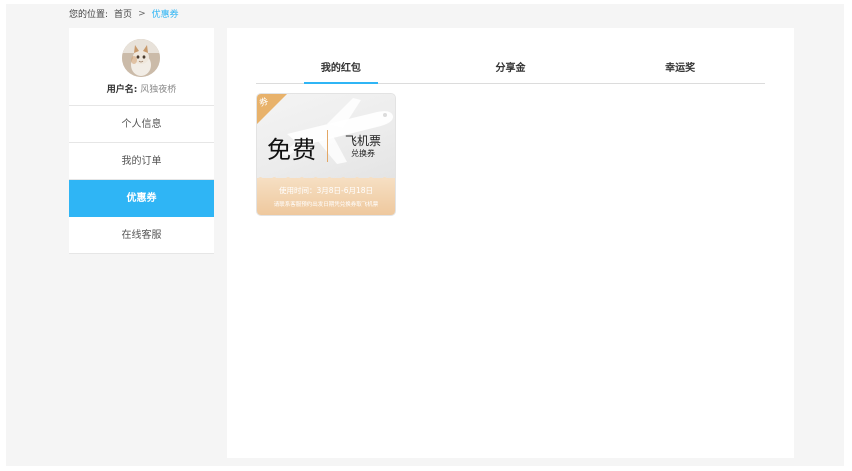 This screenshot has height=471, width=852. I want to click on breadcrumb-current: 优惠券, so click(165, 15).